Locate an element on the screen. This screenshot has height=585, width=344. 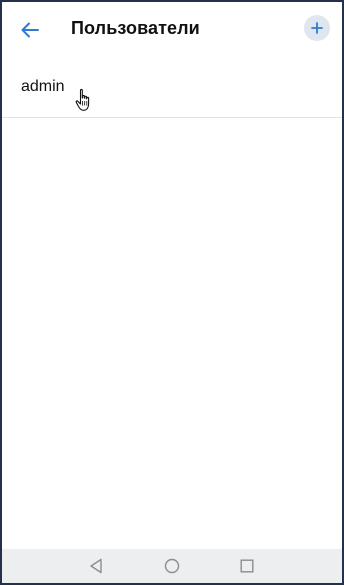
system-back-button is located at coordinates (96, 566).